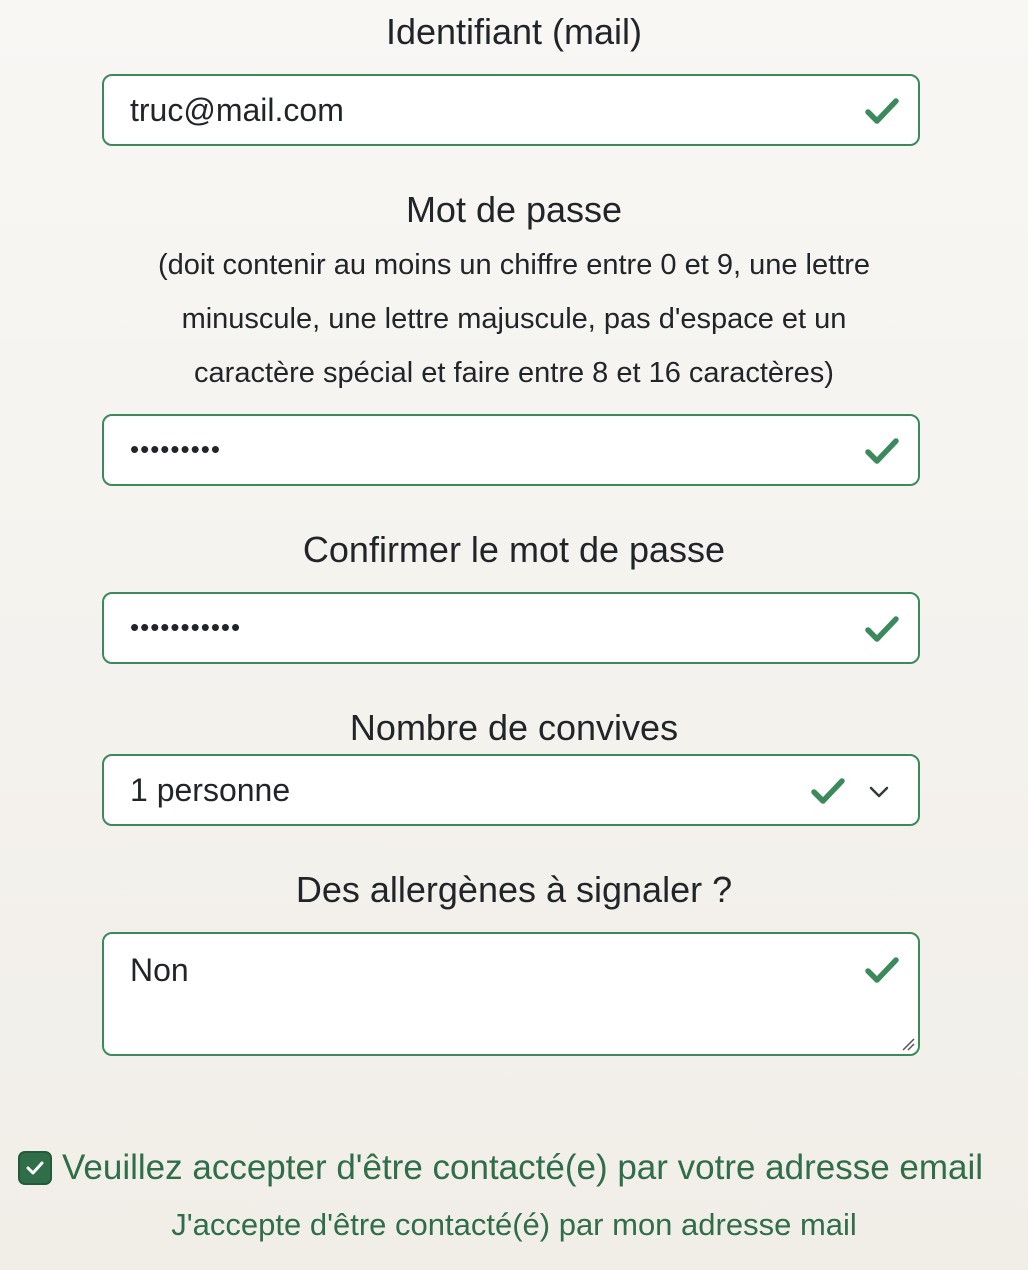  Describe the element at coordinates (879, 792) in the screenshot. I see `chevron-down-icon` at that location.